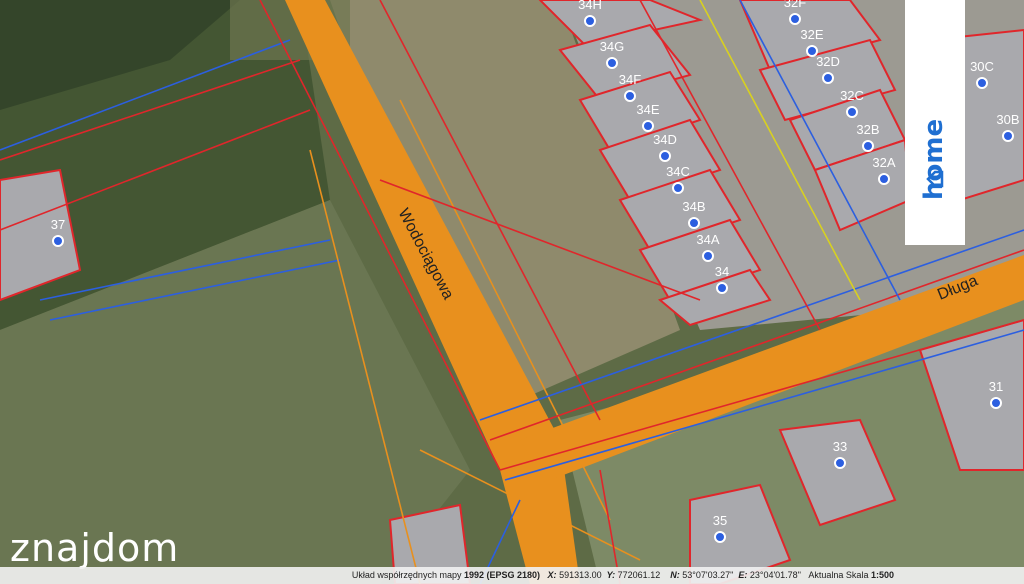 Image resolution: width=1024 pixels, height=584 pixels. What do you see at coordinates (775, 575) in the screenshot?
I see `e-value: 23°04'01.78"` at bounding box center [775, 575].